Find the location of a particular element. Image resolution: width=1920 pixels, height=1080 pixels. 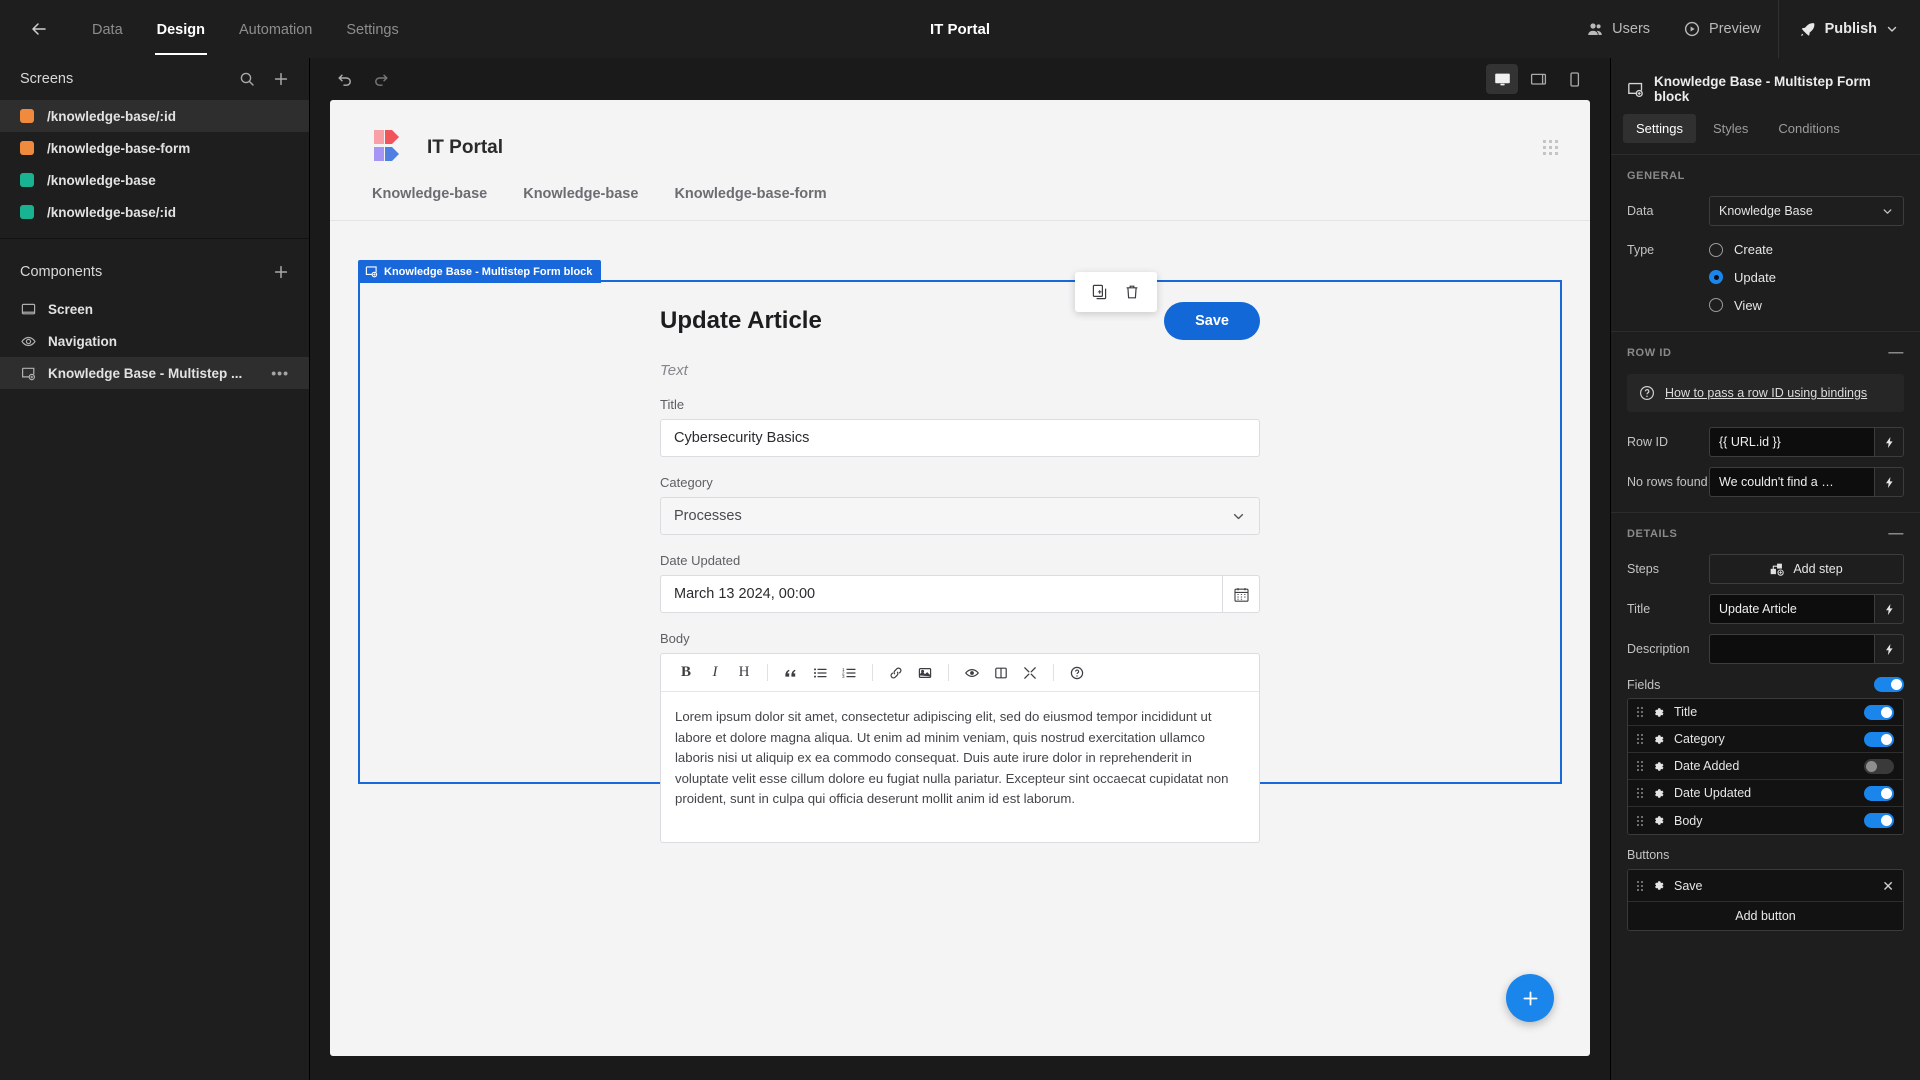

field-category: Category Processes is located at coordinates (960, 505).